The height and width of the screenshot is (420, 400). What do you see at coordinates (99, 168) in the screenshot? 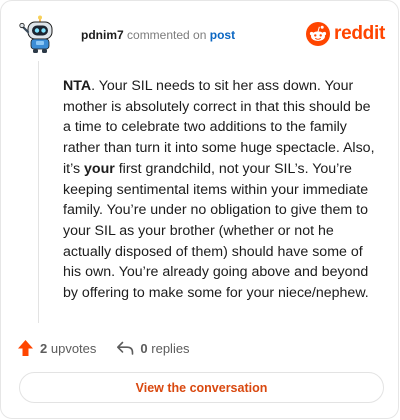
I see `comment-emphasis: your` at bounding box center [99, 168].